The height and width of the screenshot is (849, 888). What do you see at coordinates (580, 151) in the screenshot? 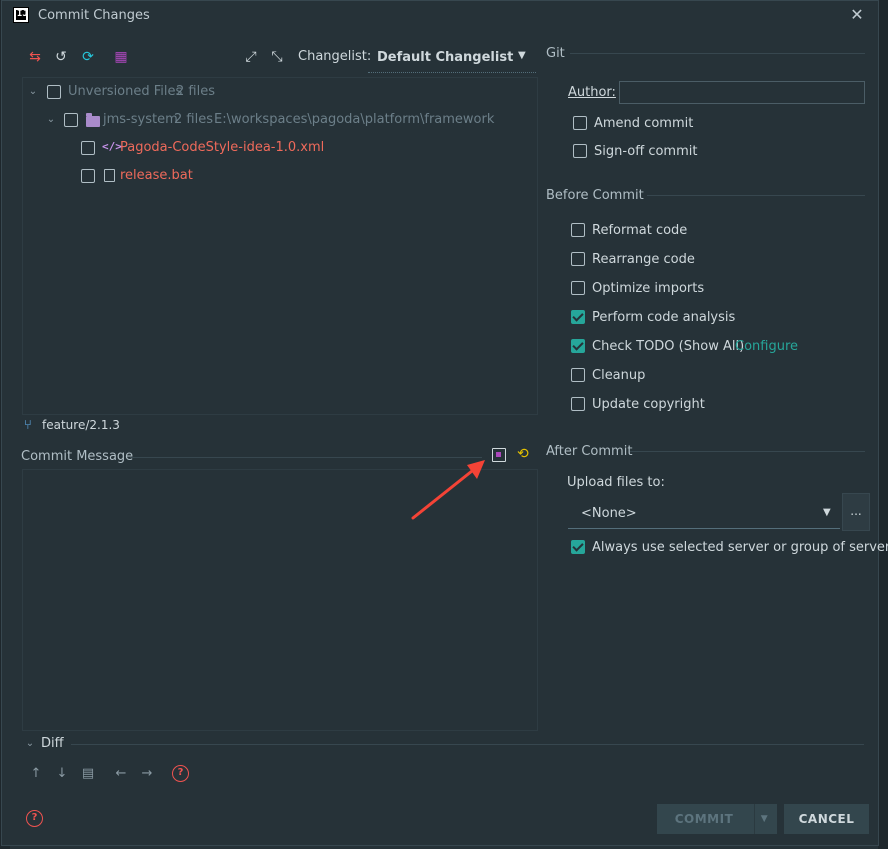
I see `sign-off-checkbox` at bounding box center [580, 151].